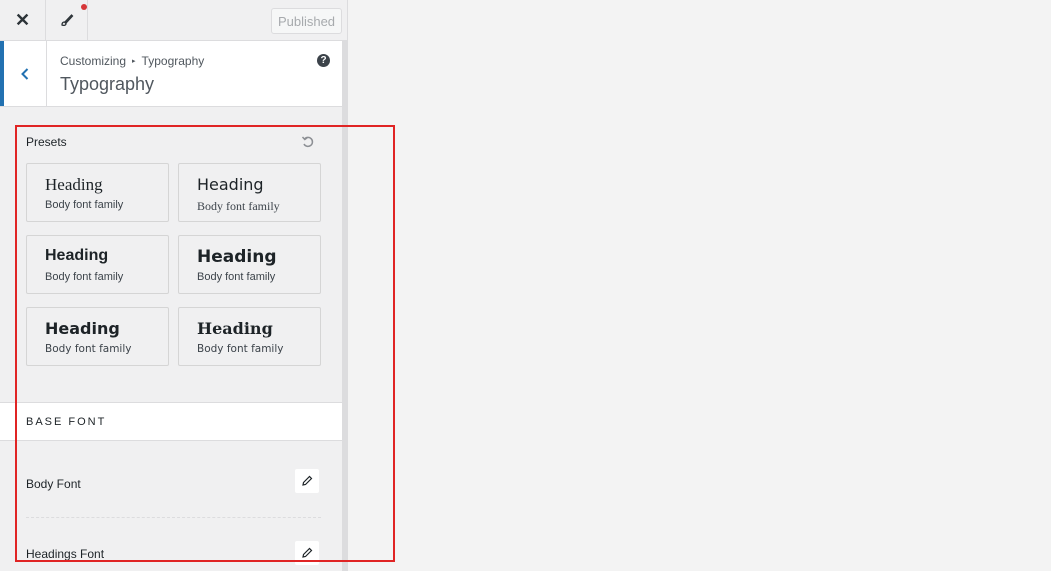  Describe the element at coordinates (306, 21) in the screenshot. I see `published-button: Published` at that location.